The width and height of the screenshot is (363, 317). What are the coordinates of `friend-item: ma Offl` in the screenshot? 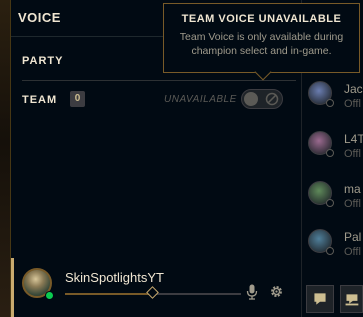 It's located at (332, 206).